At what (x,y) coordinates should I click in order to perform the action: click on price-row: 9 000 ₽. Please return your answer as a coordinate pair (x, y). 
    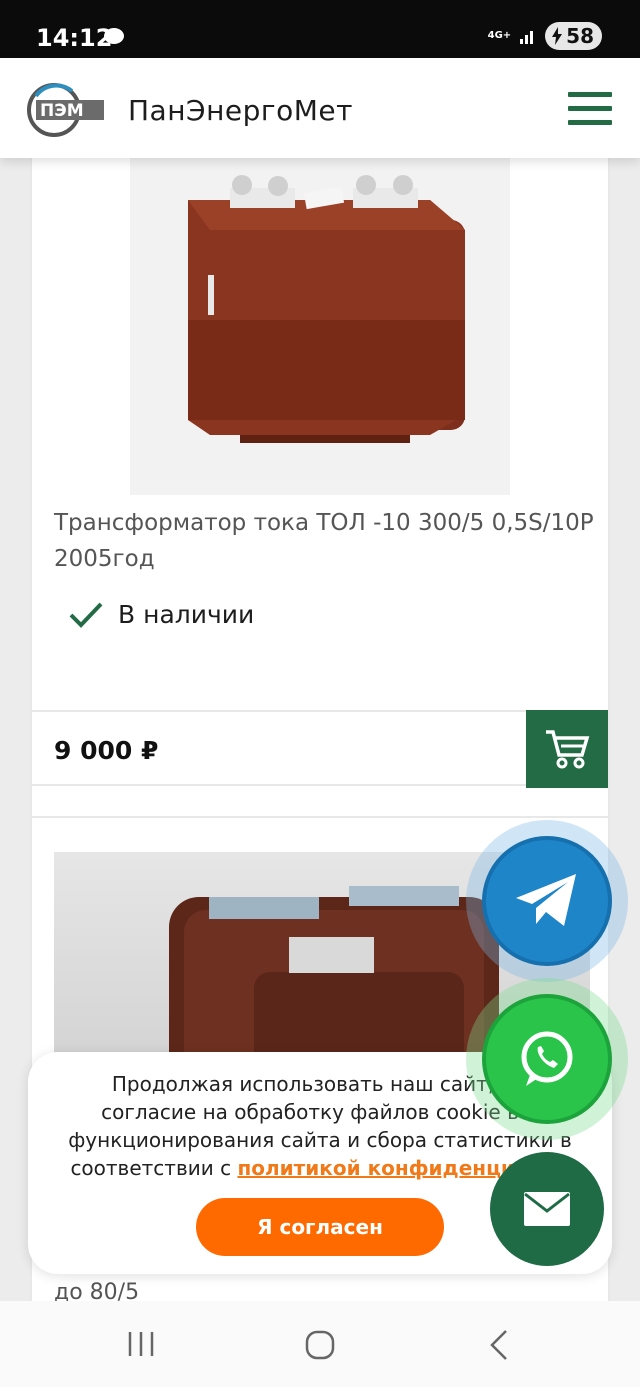
    Looking at the image, I should click on (319, 749).